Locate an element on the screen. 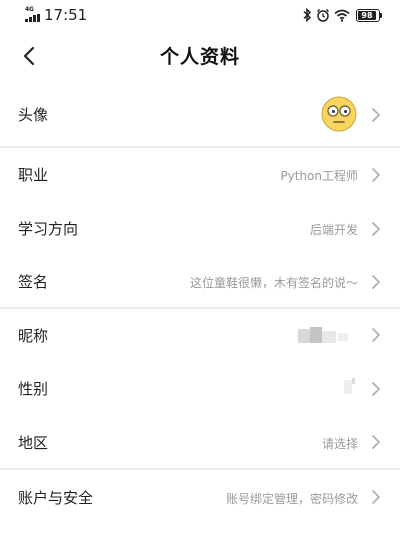 This screenshot has width=400, height=550. signature-row: 签名 这位童鞋很懒，木有签名的说～ is located at coordinates (200, 282).